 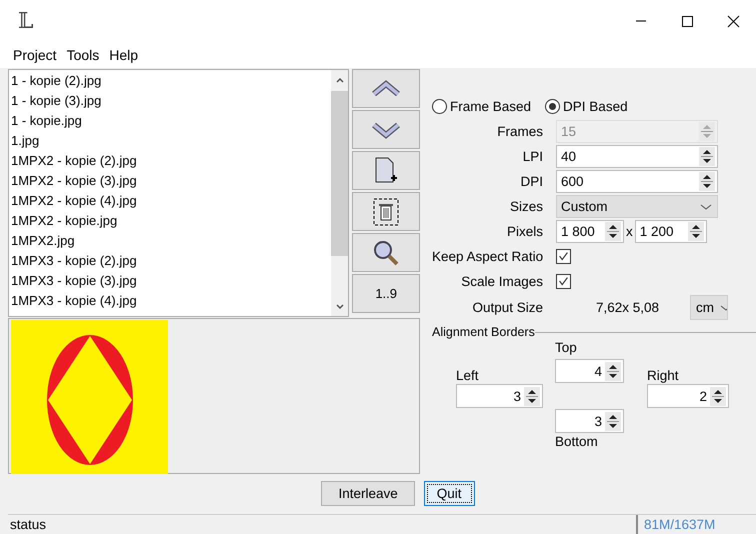 I want to click on file-item: 1MPX2 - kopie (3).jpg, so click(x=170, y=182).